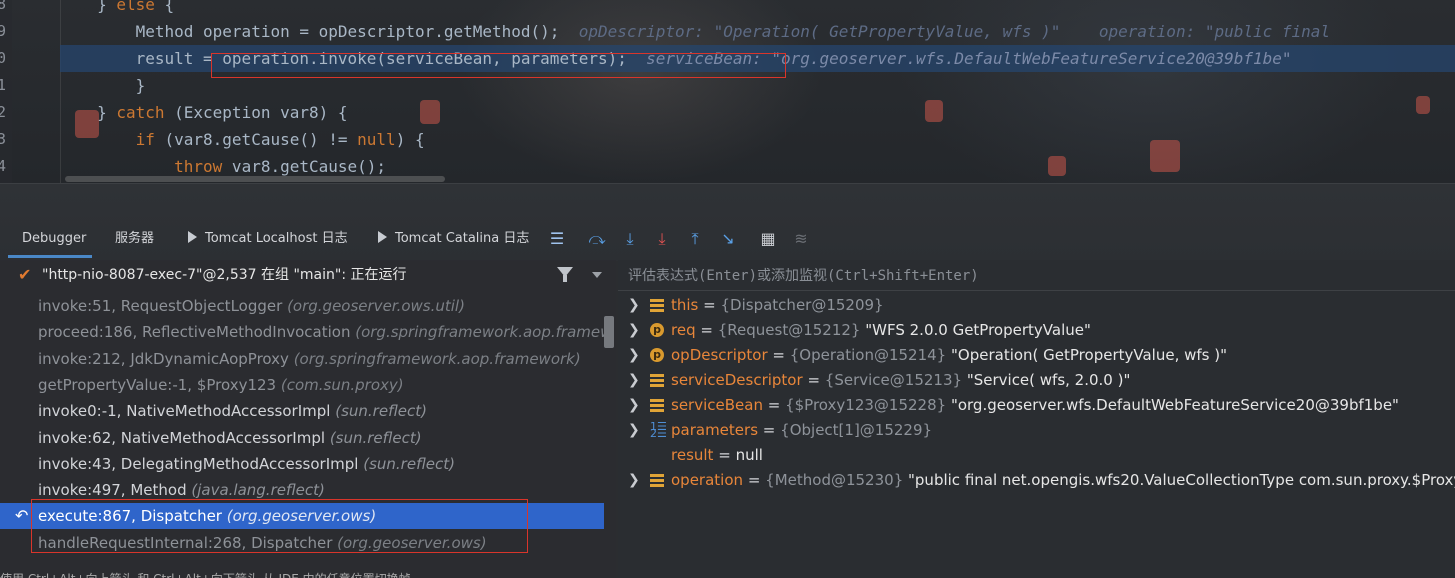  I want to click on code-line: }, so click(83, 85).